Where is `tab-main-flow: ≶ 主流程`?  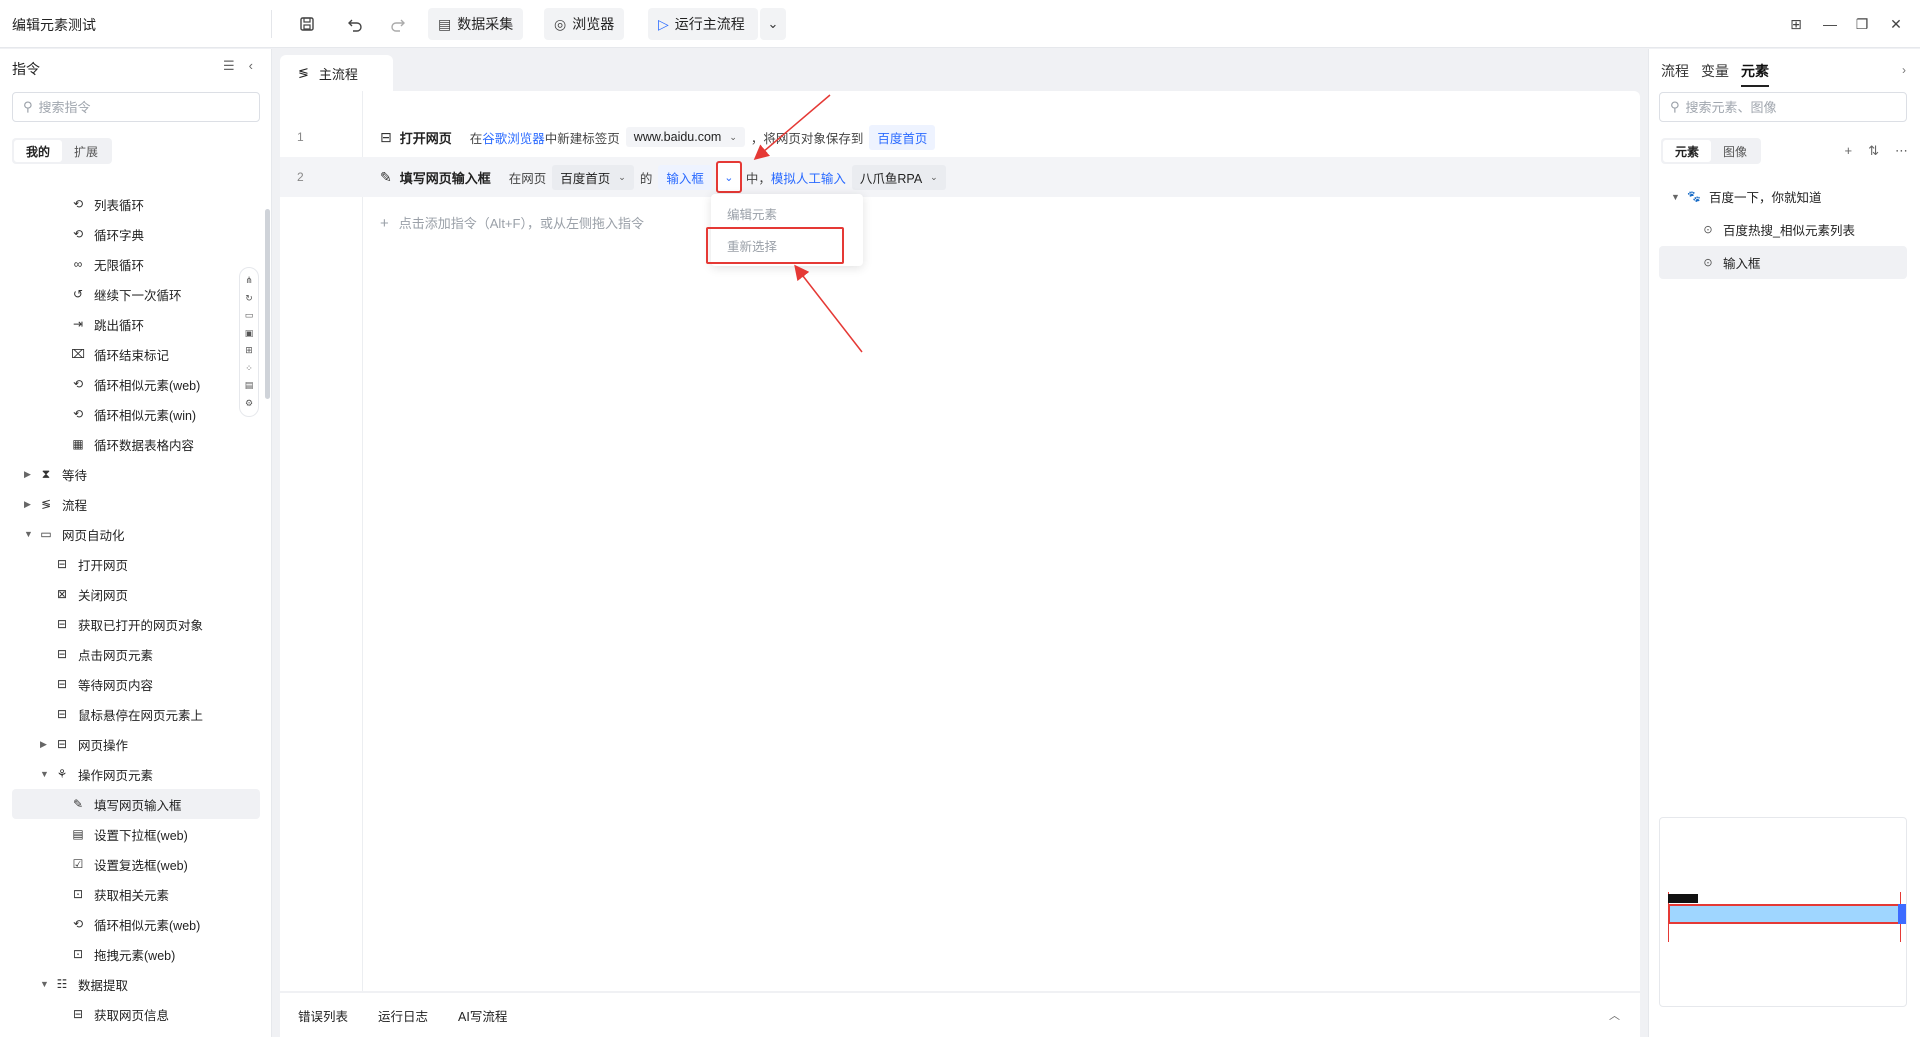 tab-main-flow: ≶ 主流程 is located at coordinates (336, 73).